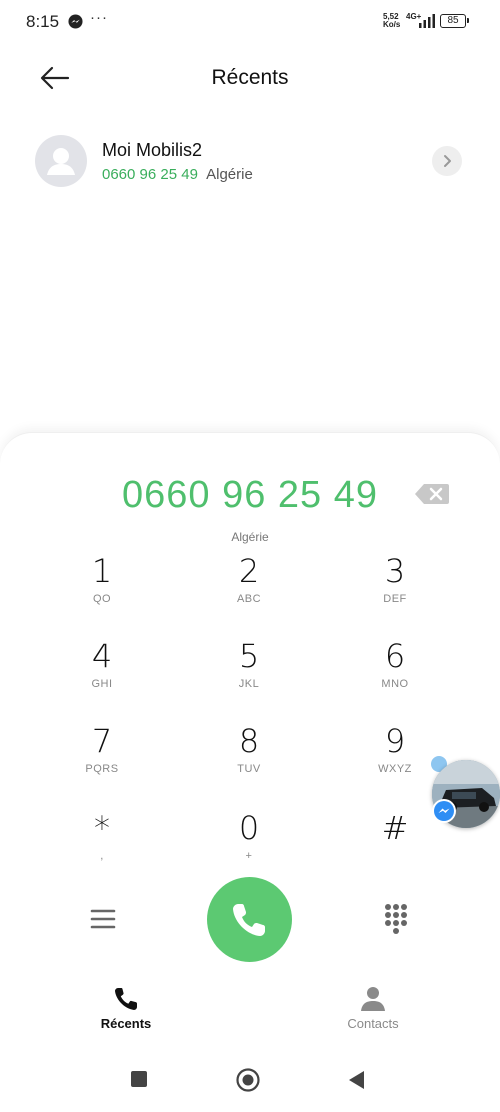 The height and width of the screenshot is (1112, 500). I want to click on key-digit: 7, so click(102, 741).